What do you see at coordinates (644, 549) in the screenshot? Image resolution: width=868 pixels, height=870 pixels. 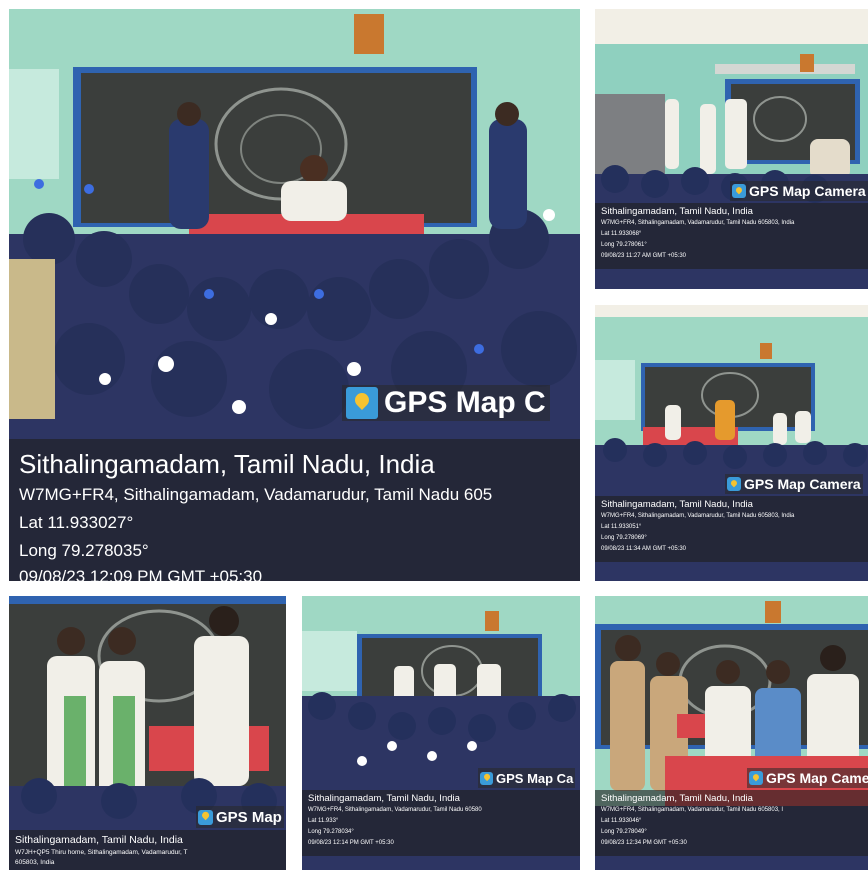 I see `location-timestamp: 09/08/23 11:34 AM GMT +05:30` at bounding box center [644, 549].